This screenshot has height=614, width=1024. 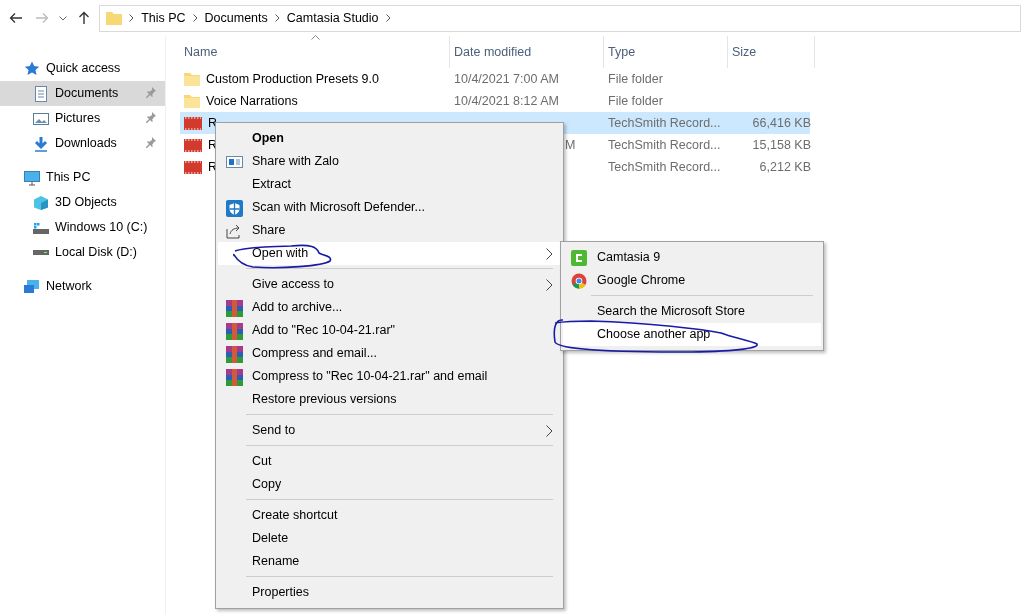 I want to click on table-cell: M, so click(x=570, y=144).